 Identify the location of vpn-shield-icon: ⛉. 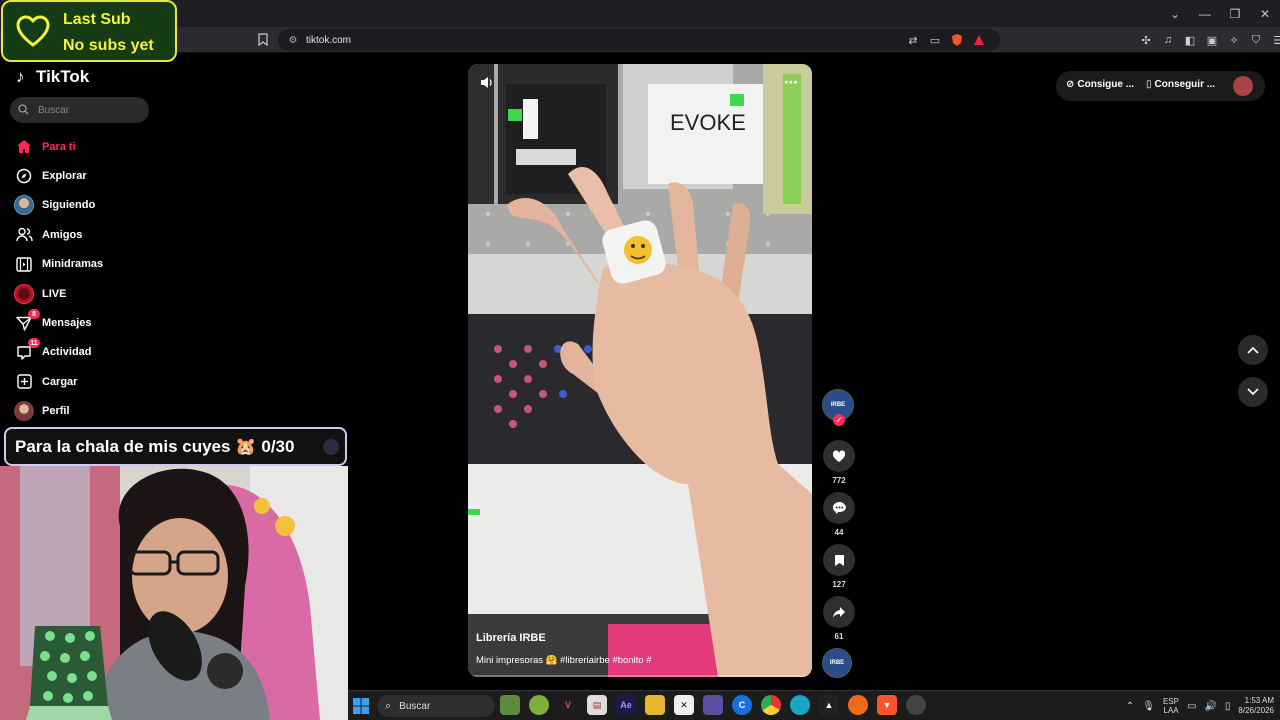
(1256, 40).